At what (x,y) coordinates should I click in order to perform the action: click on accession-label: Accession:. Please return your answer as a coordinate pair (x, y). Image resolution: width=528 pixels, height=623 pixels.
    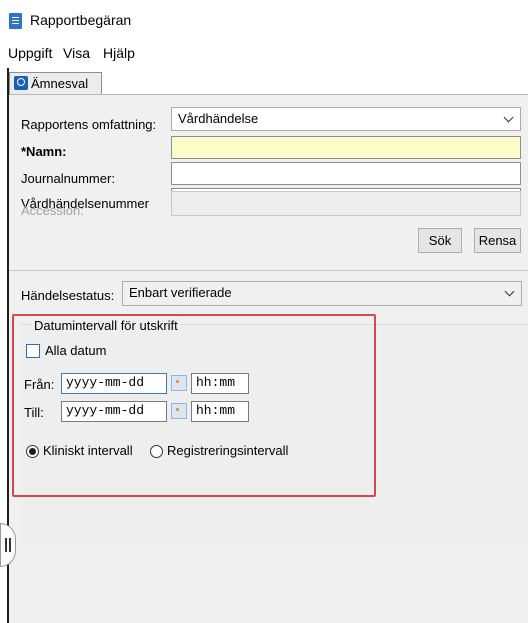
    Looking at the image, I should click on (52, 210).